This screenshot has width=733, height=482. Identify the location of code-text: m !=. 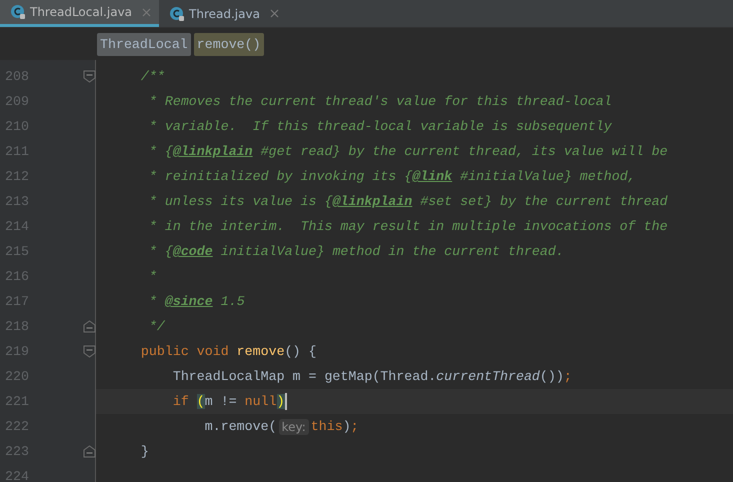
(221, 401).